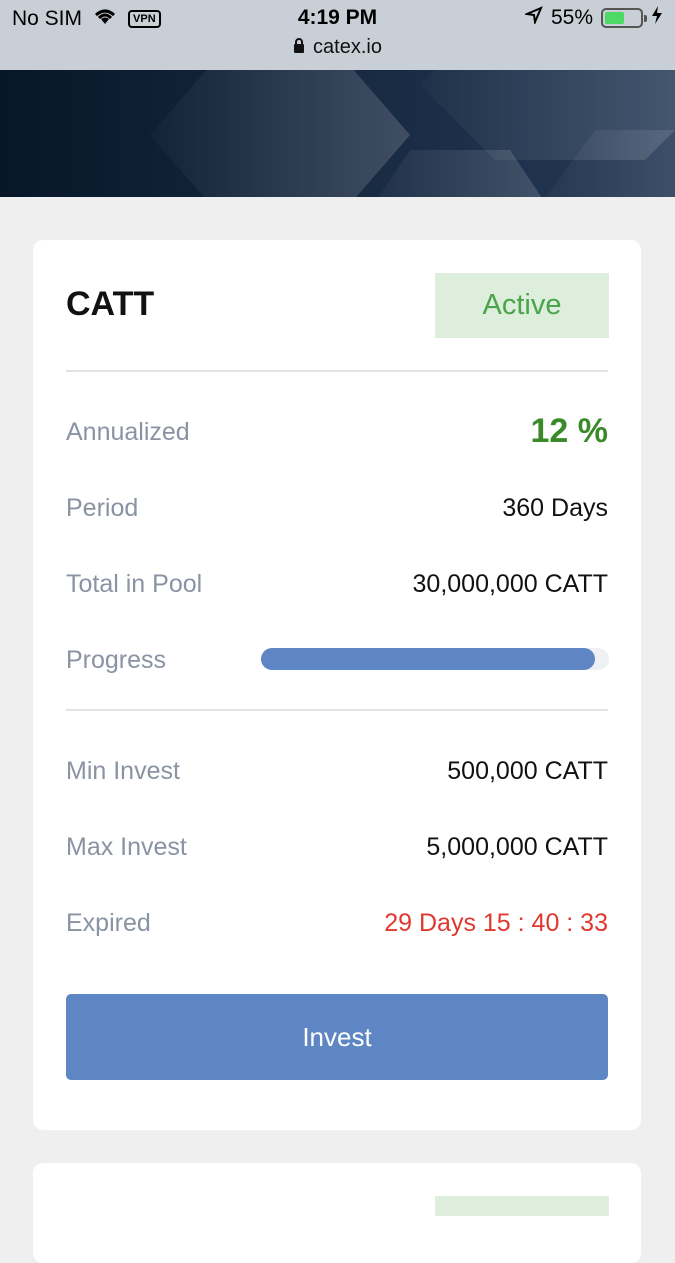  What do you see at coordinates (522, 305) in the screenshot?
I see `status-badge: Active` at bounding box center [522, 305].